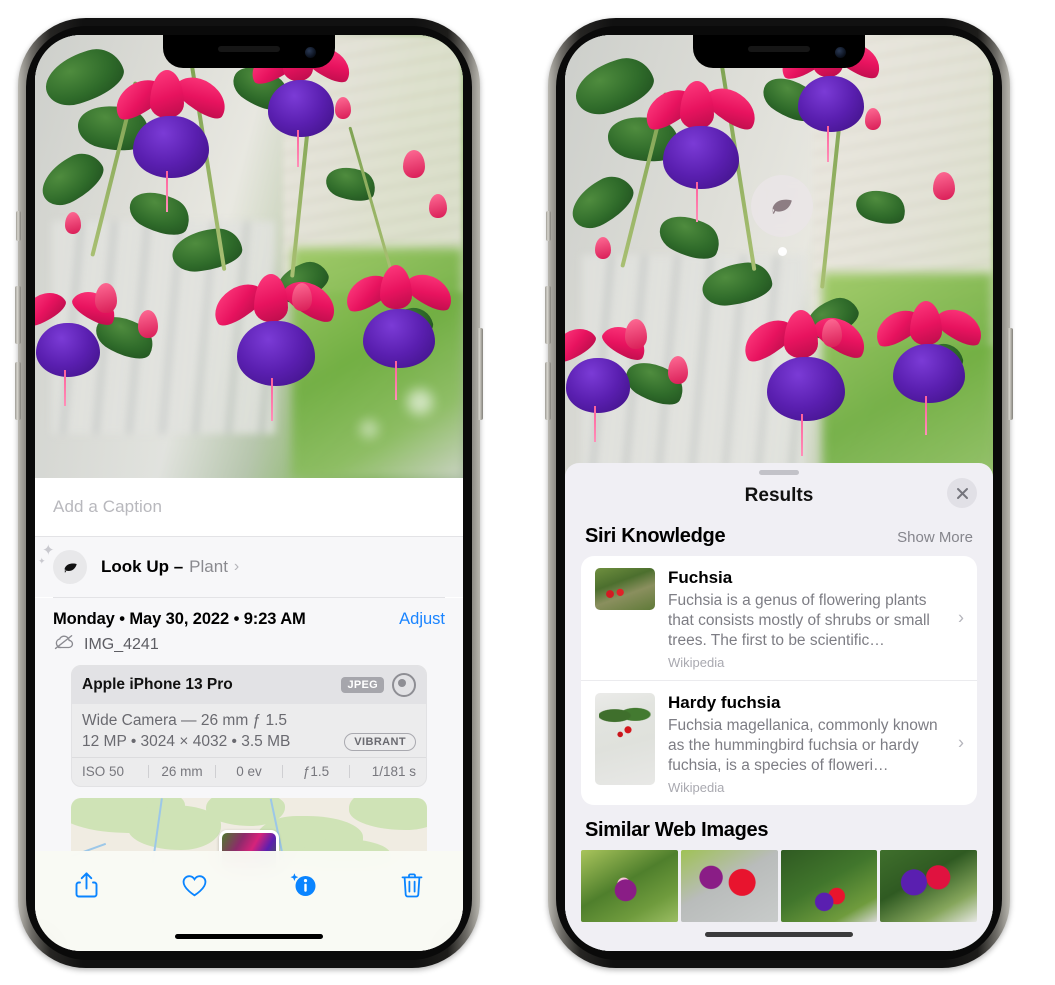  What do you see at coordinates (62, 563) in the screenshot?
I see `leaf-icon: ✦ ✦` at bounding box center [62, 563].